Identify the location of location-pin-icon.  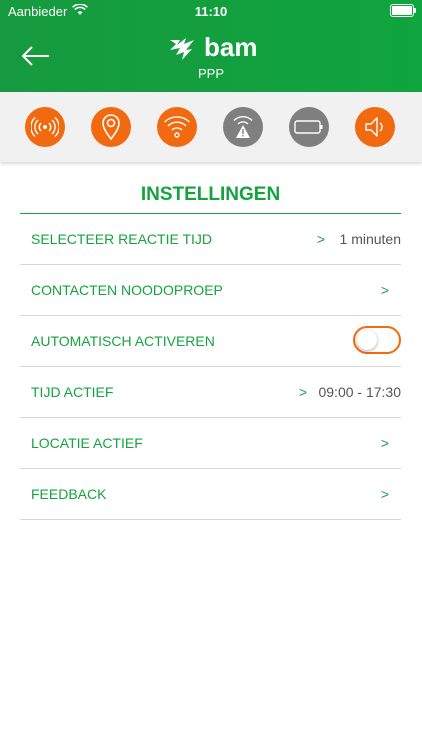
(111, 127).